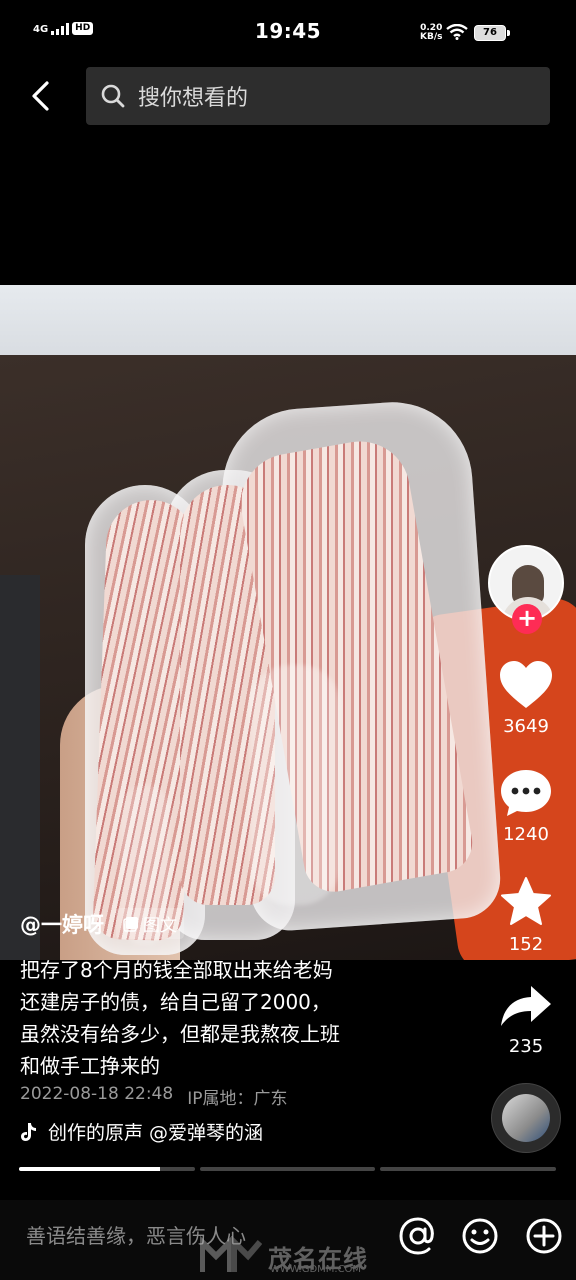 This screenshot has height=1280, width=576. Describe the element at coordinates (62, 924) in the screenshot. I see `author-name: @一婷呀` at that location.